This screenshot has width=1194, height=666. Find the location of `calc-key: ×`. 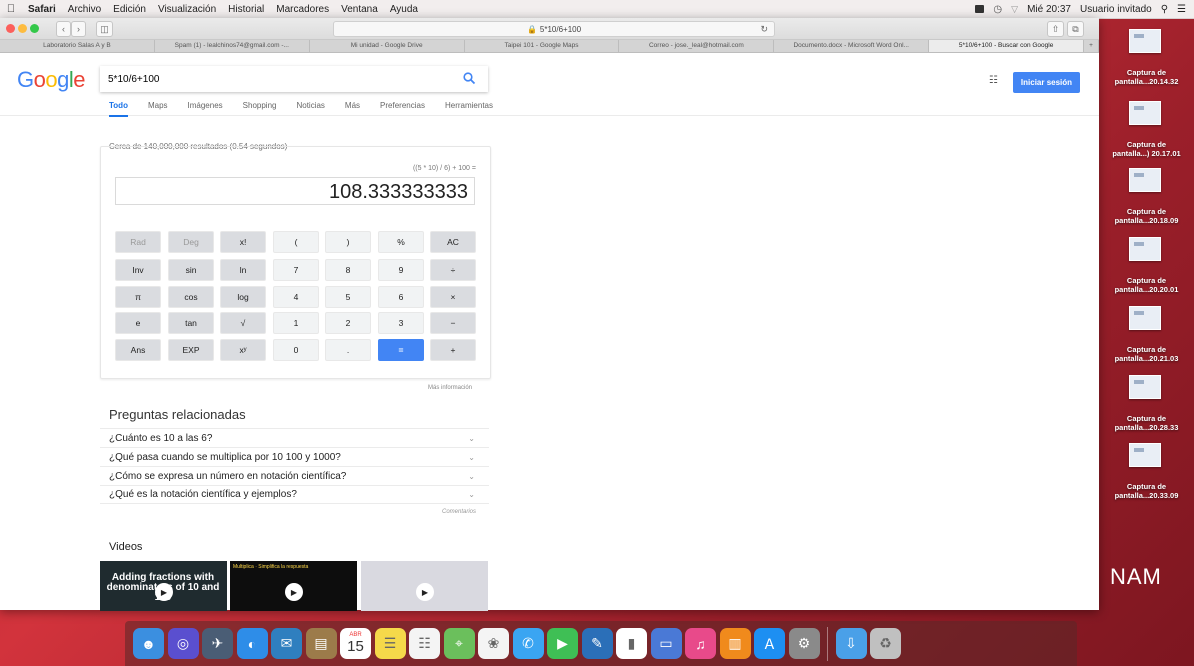

calc-key: × is located at coordinates (453, 297).